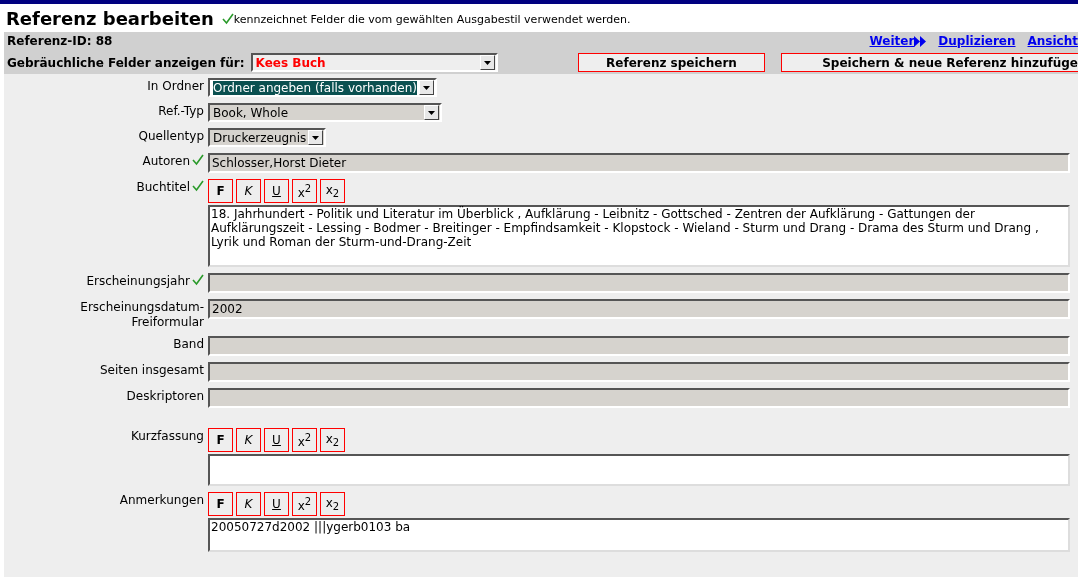  I want to click on field-label: Seiten insgesamt, so click(151, 370).